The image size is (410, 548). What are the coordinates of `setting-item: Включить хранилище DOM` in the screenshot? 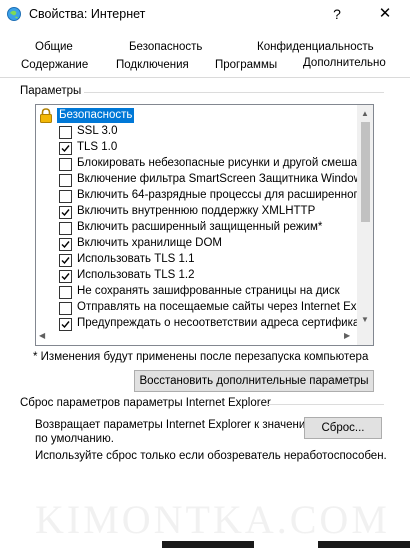 It's located at (195, 244).